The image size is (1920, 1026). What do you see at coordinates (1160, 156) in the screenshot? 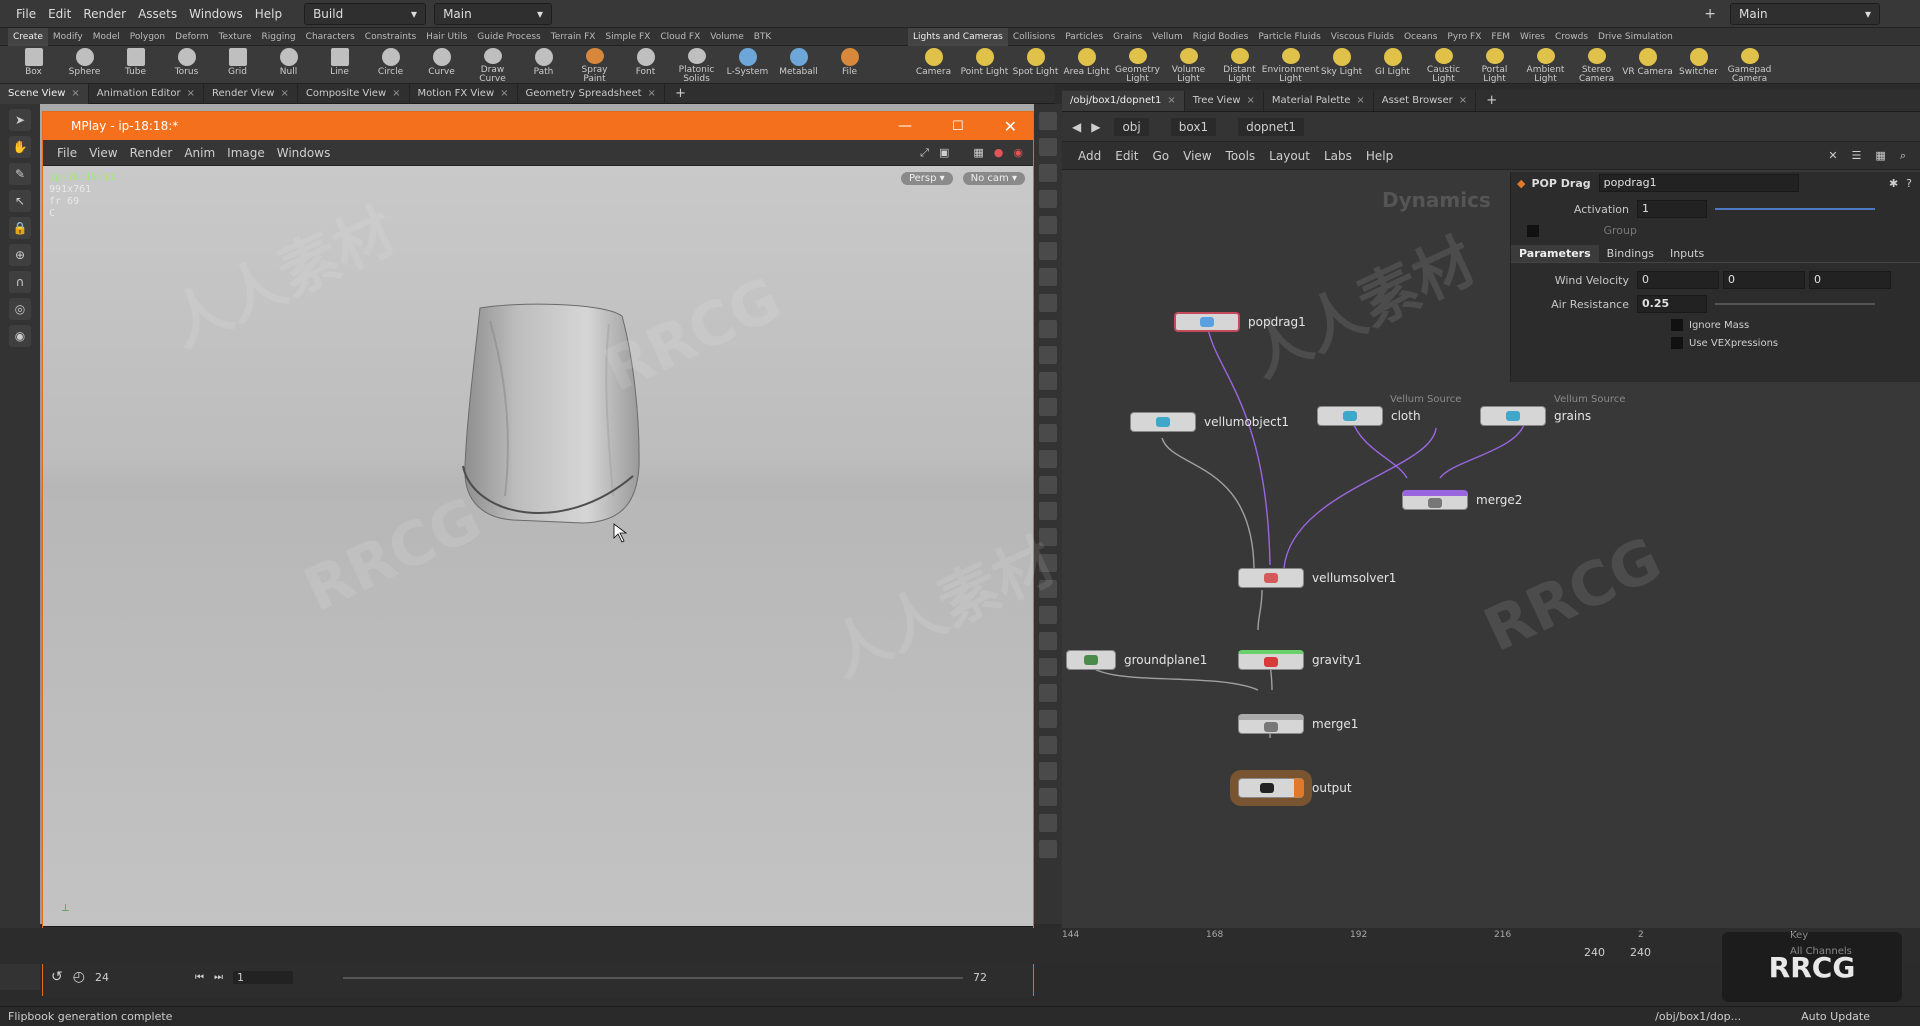
I see `network-menu-go: Go` at bounding box center [1160, 156].